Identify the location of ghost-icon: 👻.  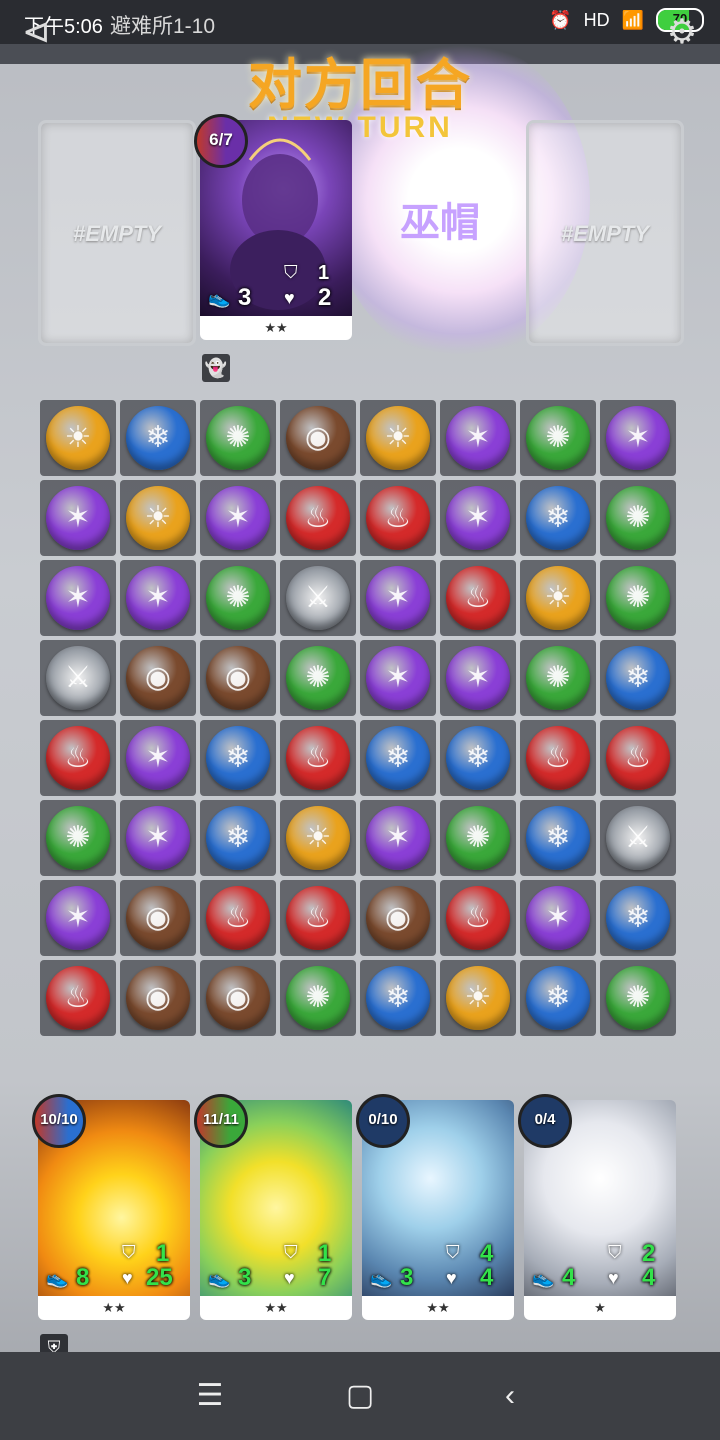
(216, 368).